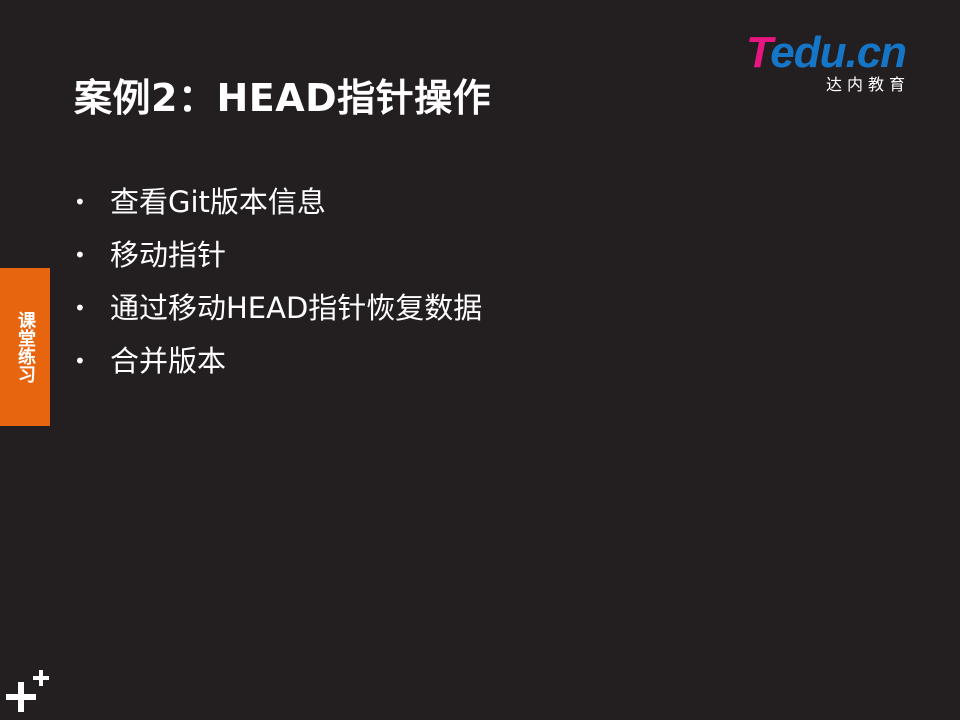 The image size is (960, 720). What do you see at coordinates (838, 52) in the screenshot?
I see `logo-word-rest: edu.cn` at bounding box center [838, 52].